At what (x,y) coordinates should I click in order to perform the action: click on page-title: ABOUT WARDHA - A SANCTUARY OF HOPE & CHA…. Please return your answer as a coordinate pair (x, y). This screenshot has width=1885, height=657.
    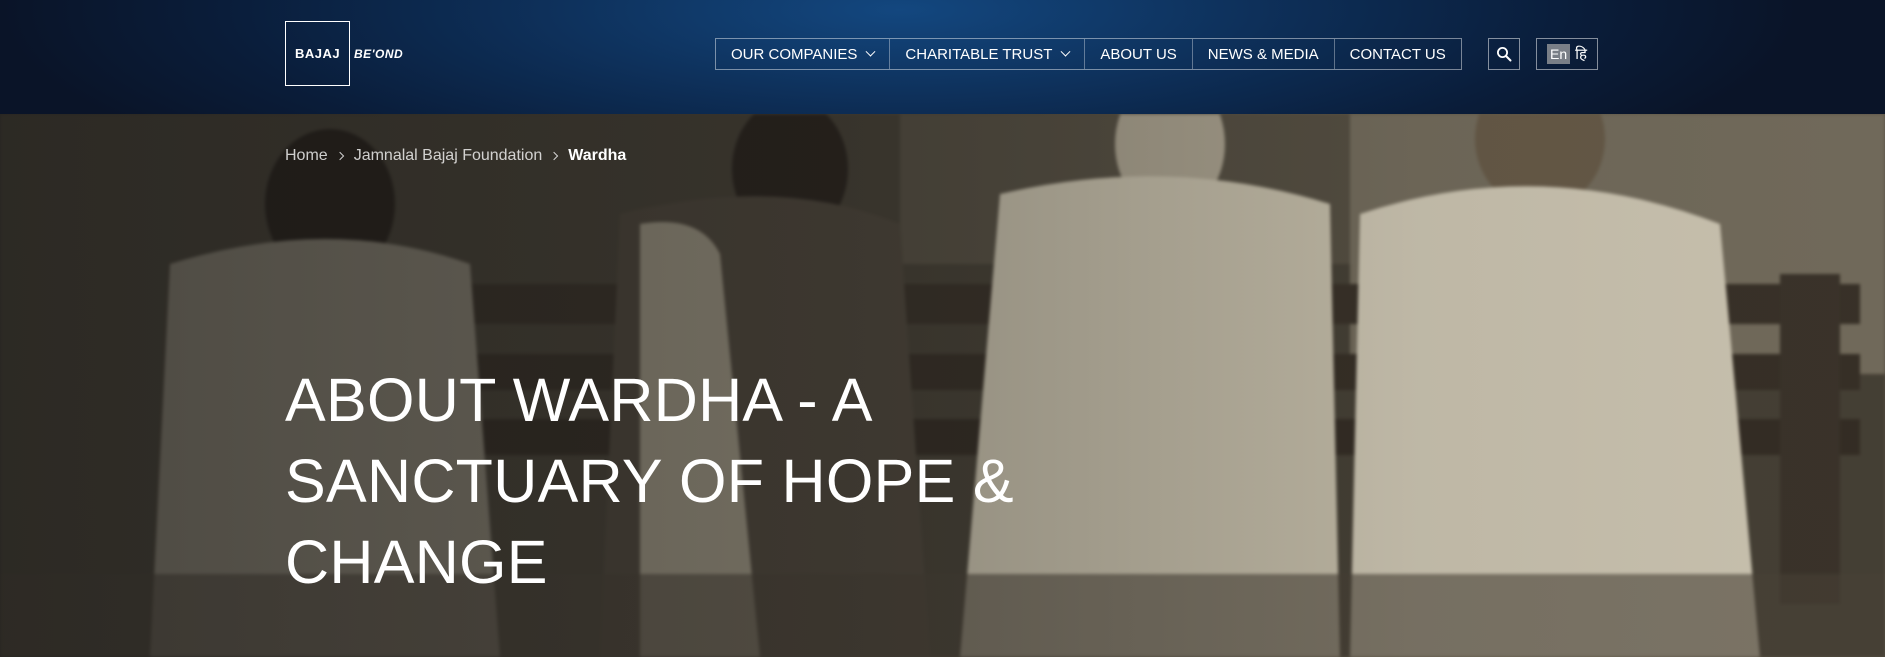
    Looking at the image, I should click on (649, 481).